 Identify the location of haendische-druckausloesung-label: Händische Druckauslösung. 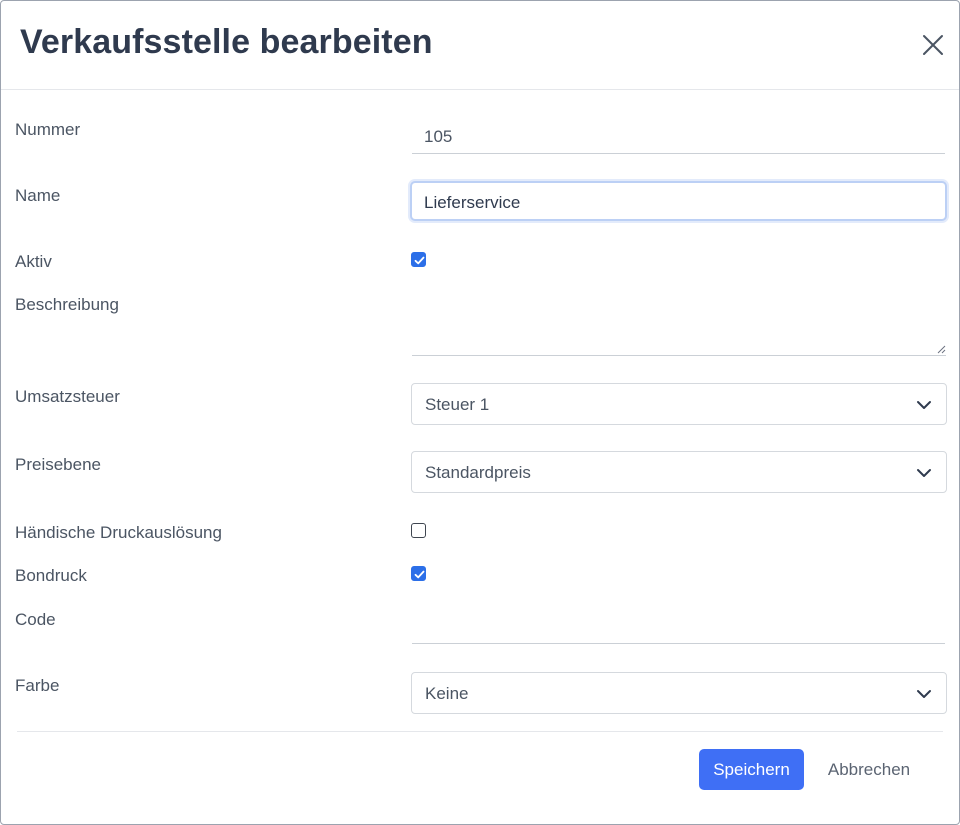
(118, 532).